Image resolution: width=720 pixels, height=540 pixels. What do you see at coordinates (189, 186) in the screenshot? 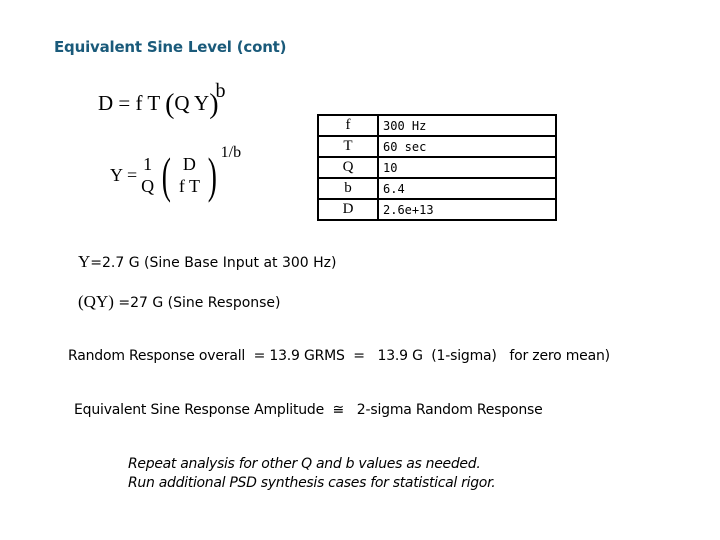
I see `eq2-frac2-den: f T` at bounding box center [189, 186].